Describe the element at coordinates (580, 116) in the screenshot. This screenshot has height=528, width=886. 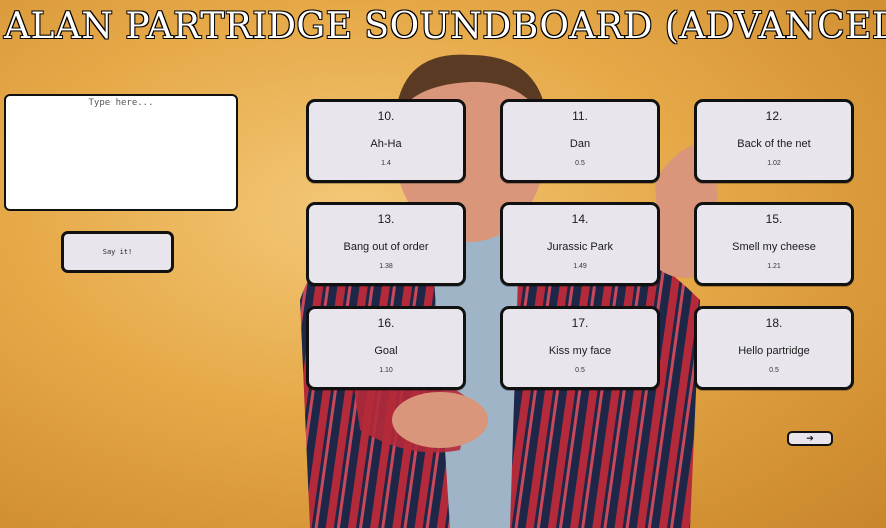
I see `sound-number: 11.` at that location.